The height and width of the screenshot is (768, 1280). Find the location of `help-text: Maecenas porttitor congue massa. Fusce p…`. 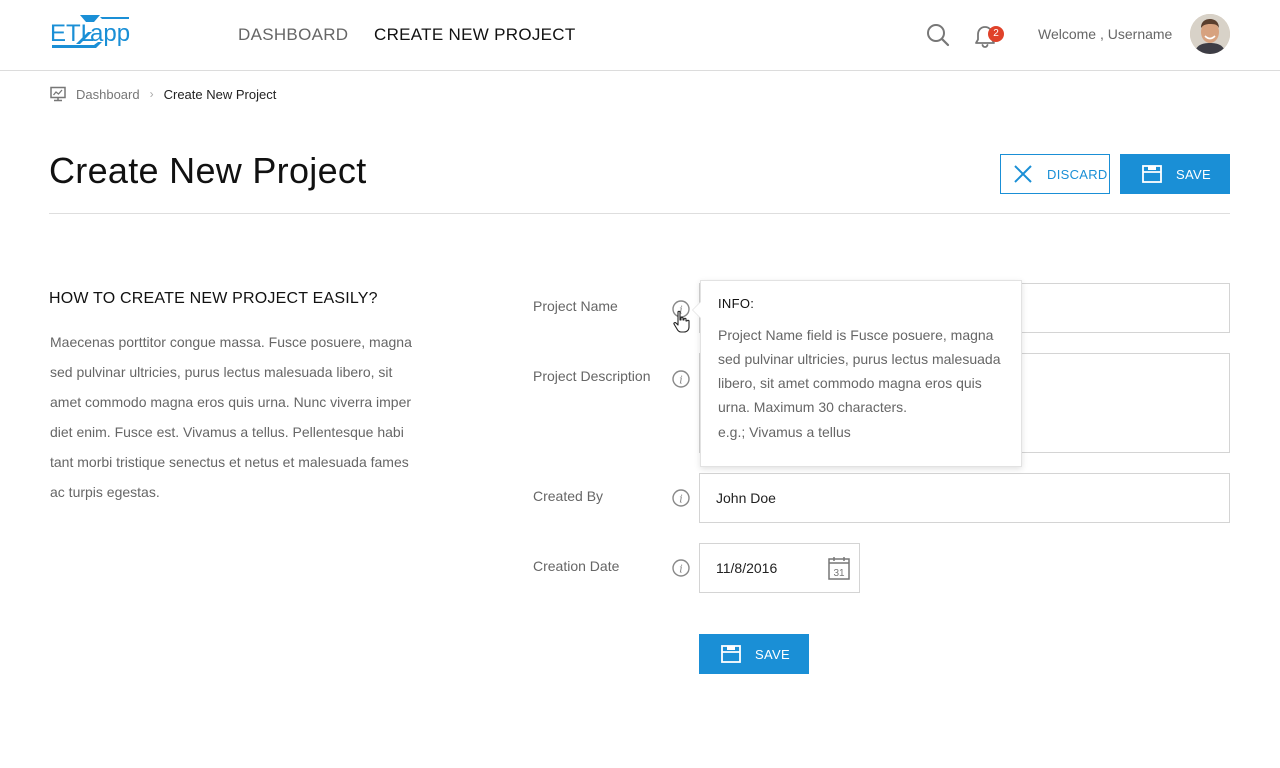

help-text: Maecenas porttitor congue massa. Fusce p… is located at coordinates (231, 417).